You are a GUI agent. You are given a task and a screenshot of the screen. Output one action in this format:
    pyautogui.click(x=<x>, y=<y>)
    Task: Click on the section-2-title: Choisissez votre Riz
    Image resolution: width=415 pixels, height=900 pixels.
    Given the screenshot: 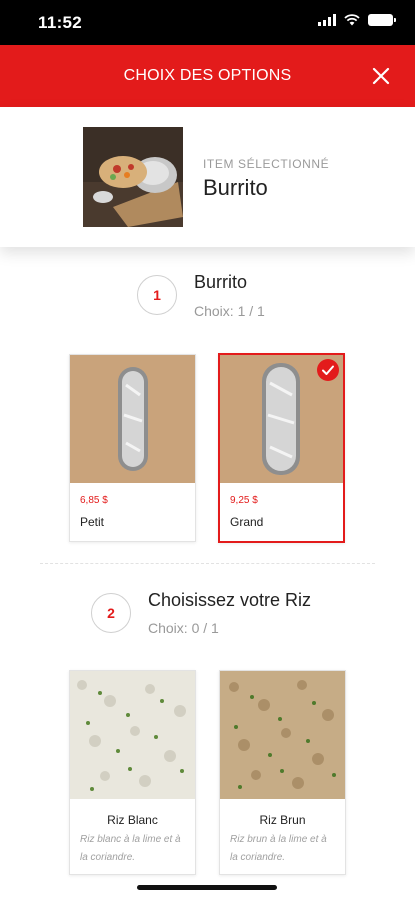 What is the action you would take?
    pyautogui.click(x=230, y=600)
    